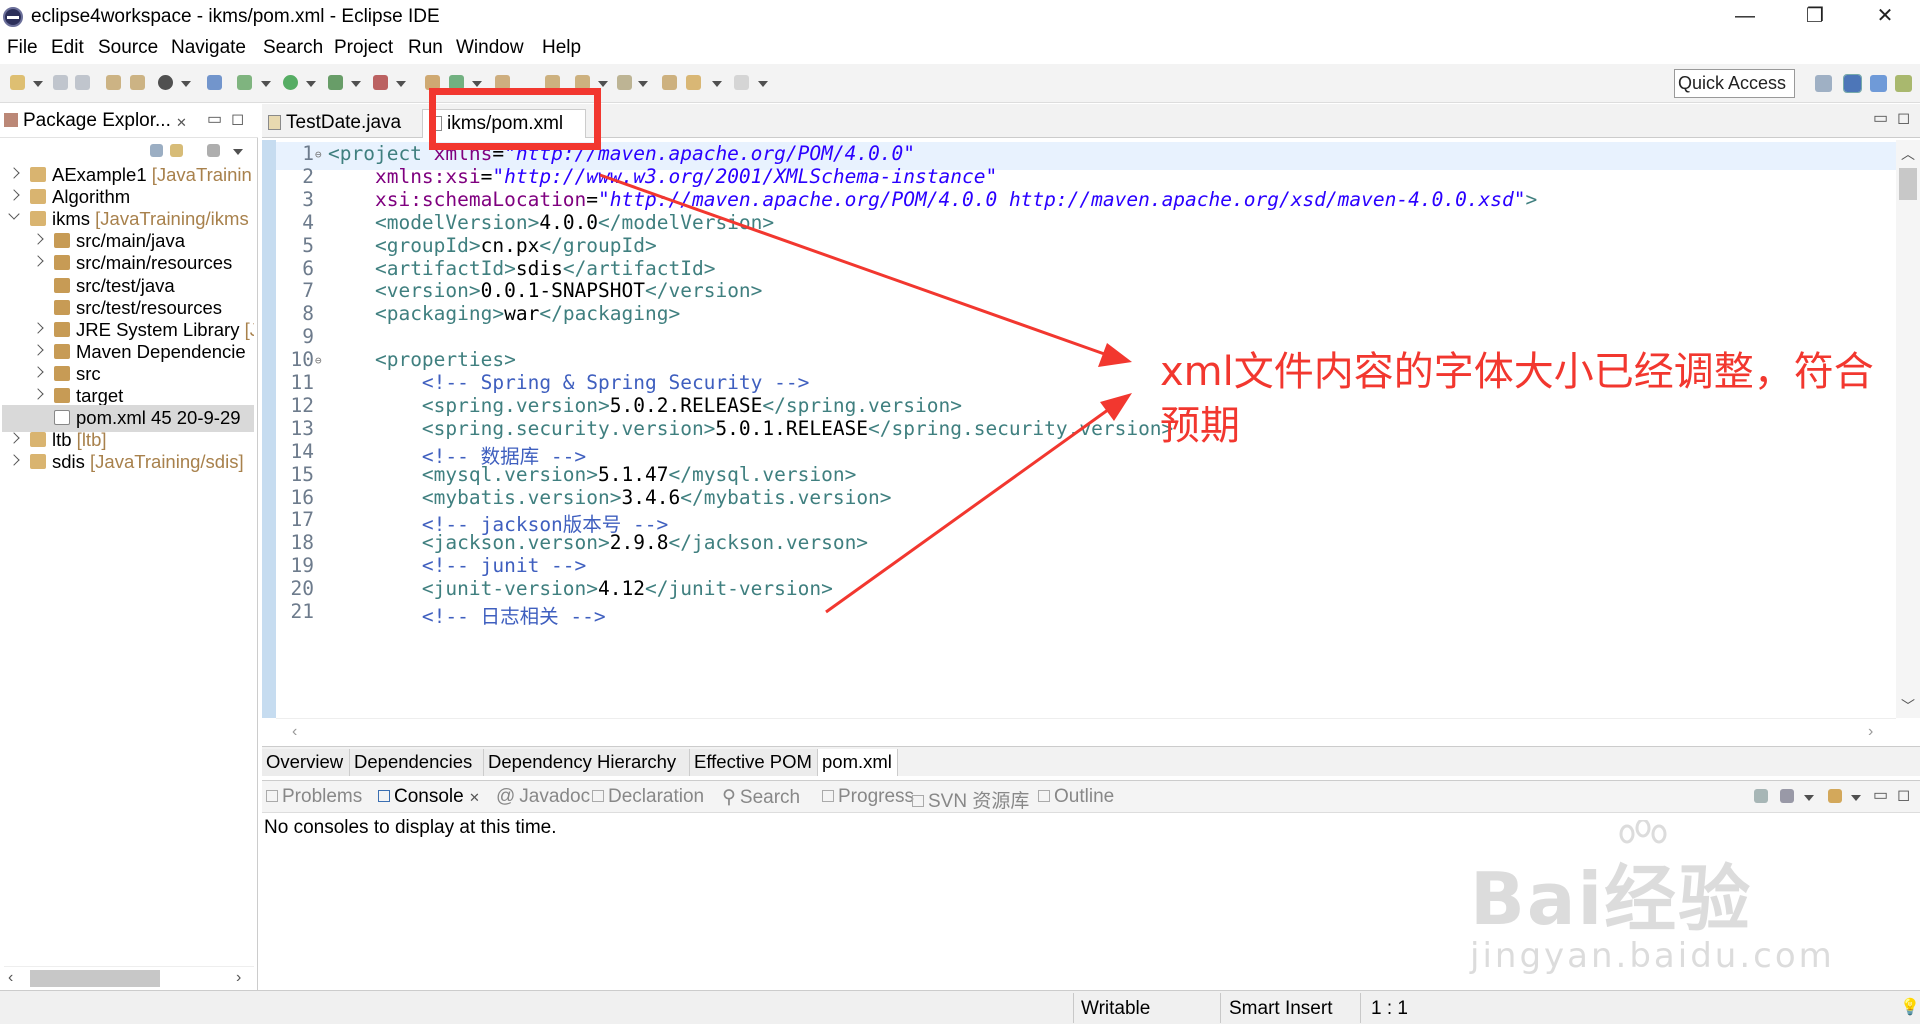 The width and height of the screenshot is (1920, 1024). What do you see at coordinates (828, 796) in the screenshot?
I see `progress-icon` at bounding box center [828, 796].